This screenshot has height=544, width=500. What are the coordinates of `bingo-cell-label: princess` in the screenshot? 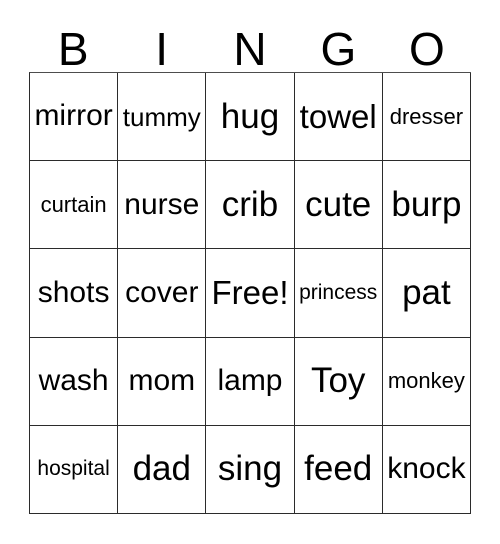 It's located at (338, 292).